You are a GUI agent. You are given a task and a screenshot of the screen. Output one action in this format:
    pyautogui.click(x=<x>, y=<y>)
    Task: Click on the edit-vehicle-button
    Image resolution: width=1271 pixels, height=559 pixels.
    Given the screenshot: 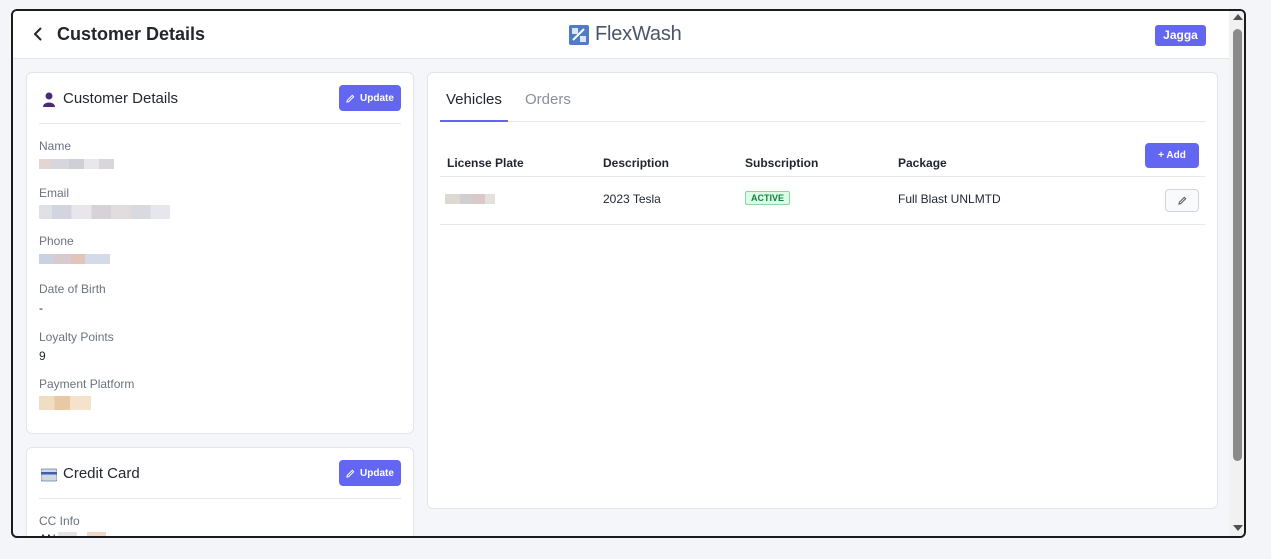 What is the action you would take?
    pyautogui.click(x=1182, y=200)
    